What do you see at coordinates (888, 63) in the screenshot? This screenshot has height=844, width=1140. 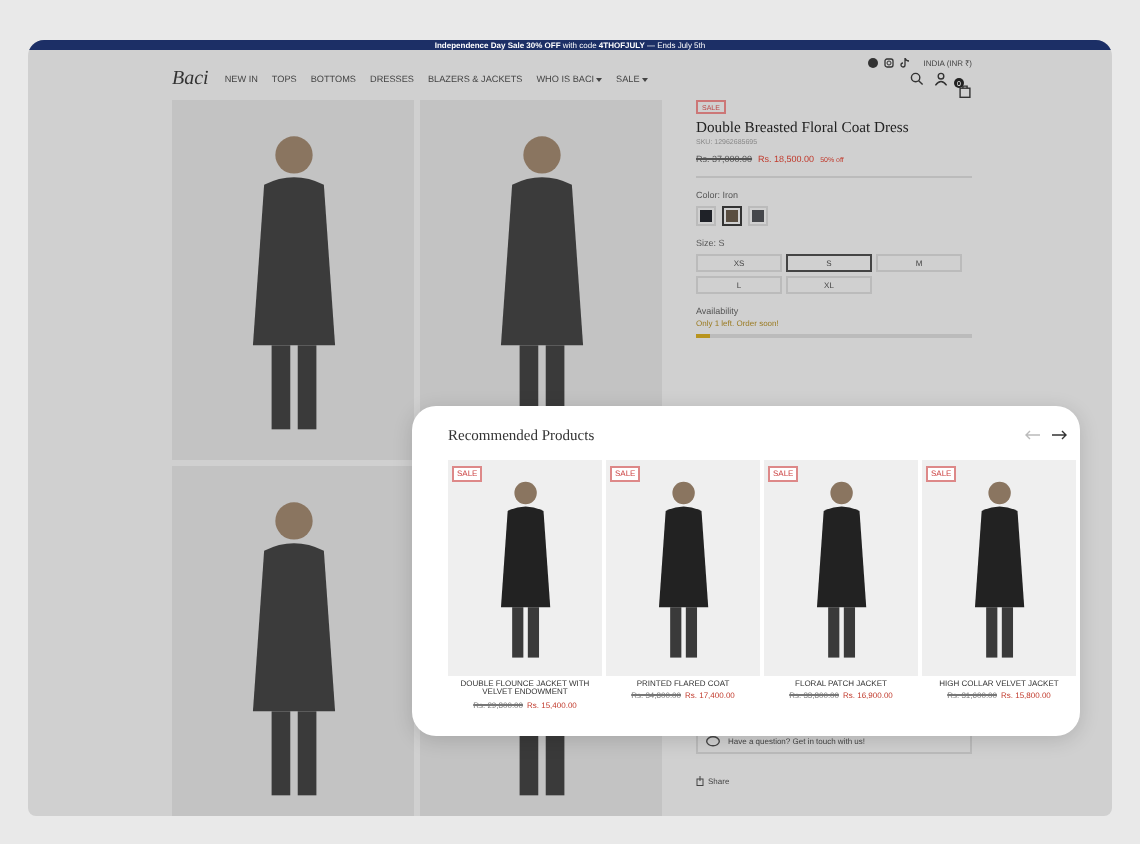 I see `instagram-icon` at bounding box center [888, 63].